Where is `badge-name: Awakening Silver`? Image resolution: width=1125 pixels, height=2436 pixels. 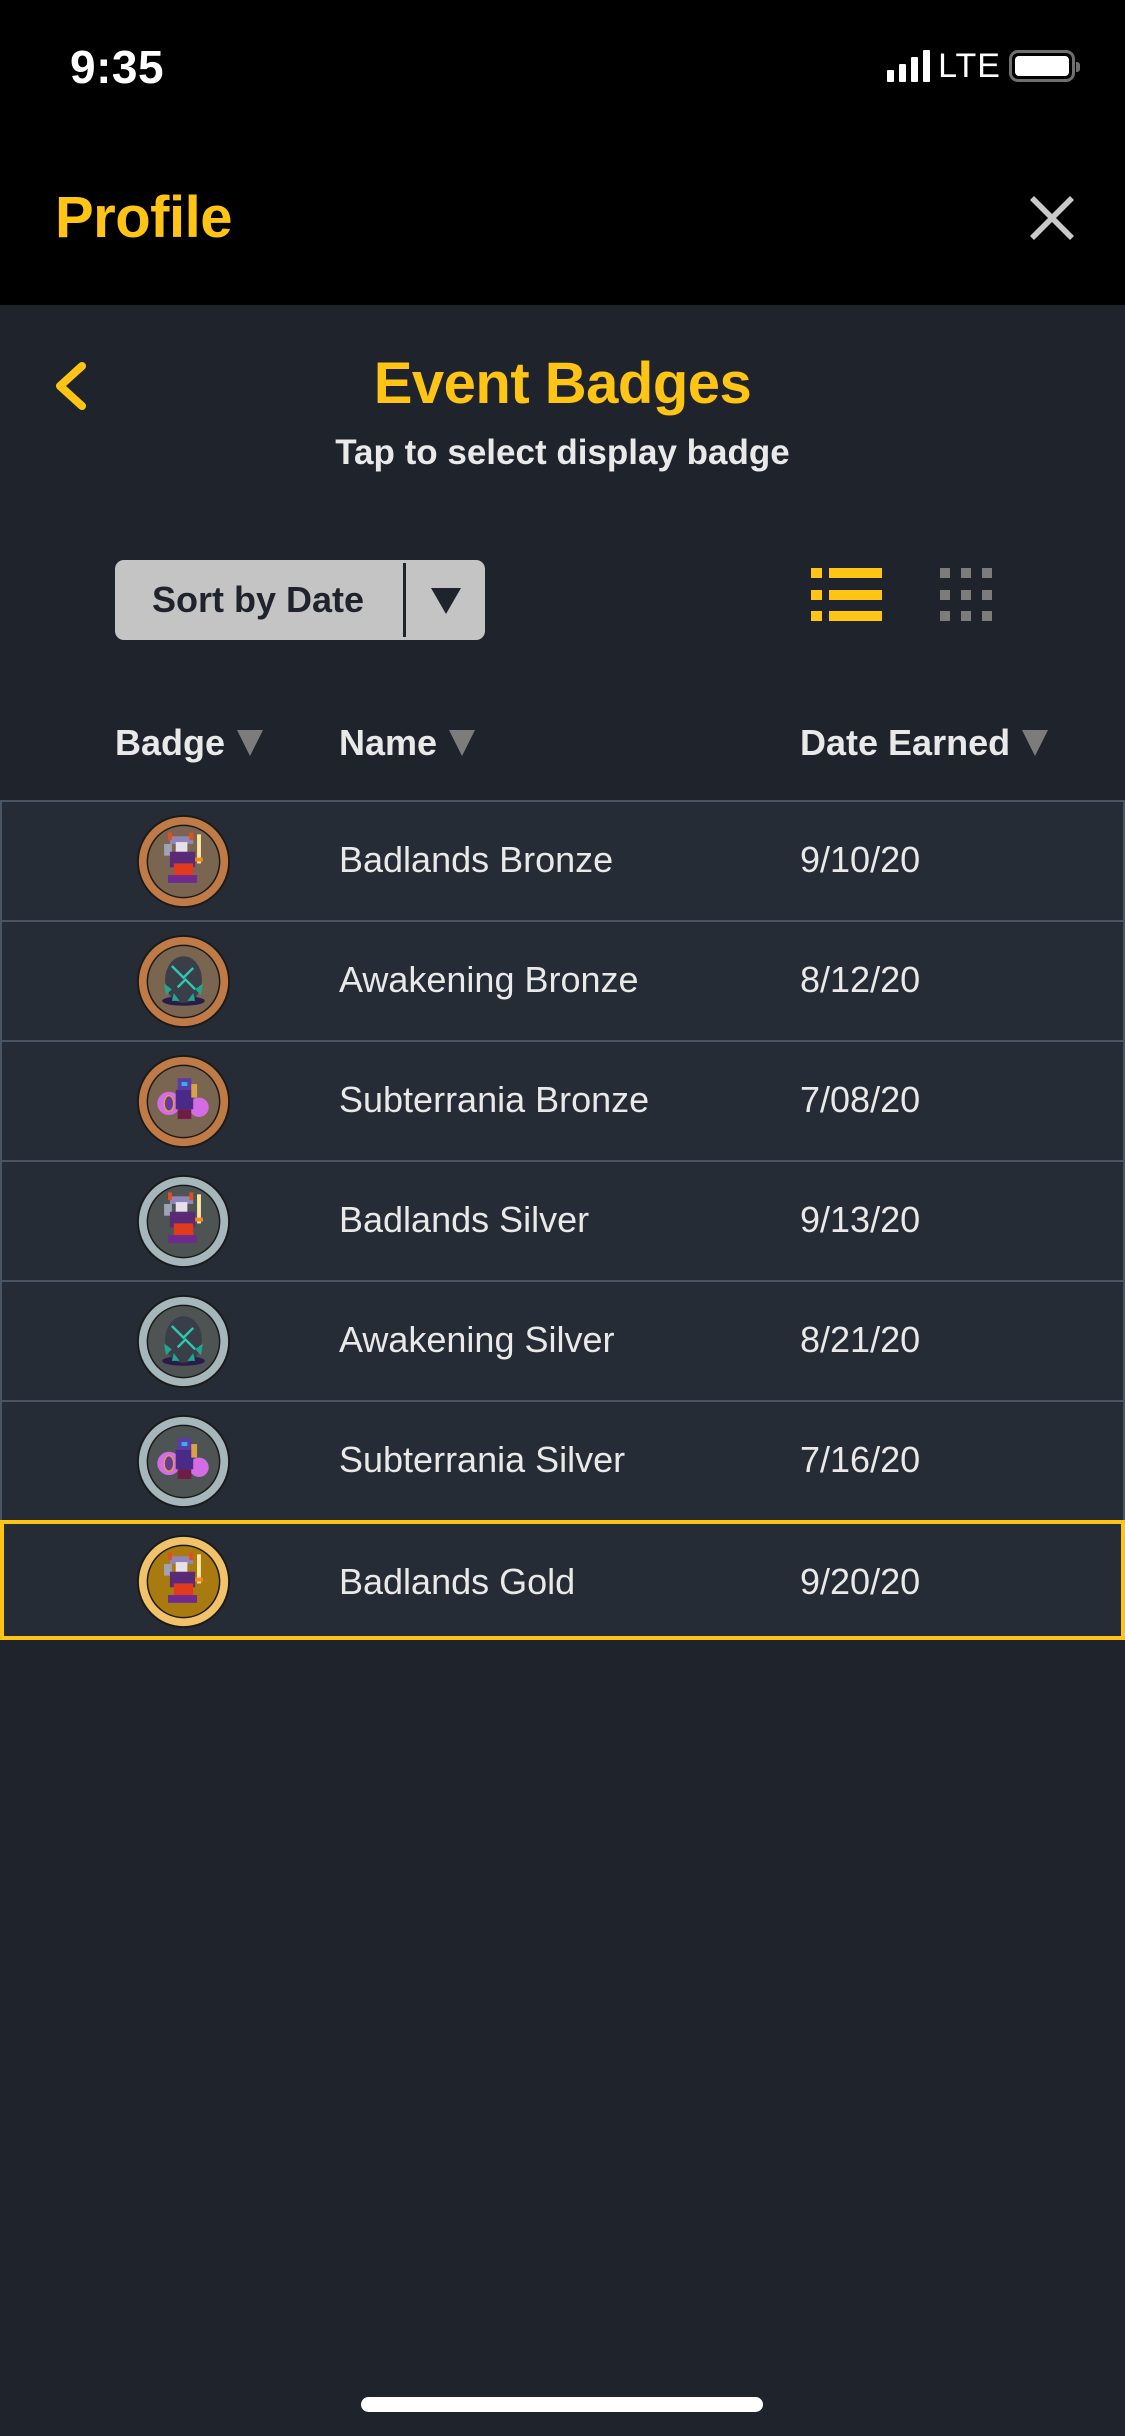 badge-name: Awakening Silver is located at coordinates (477, 1339).